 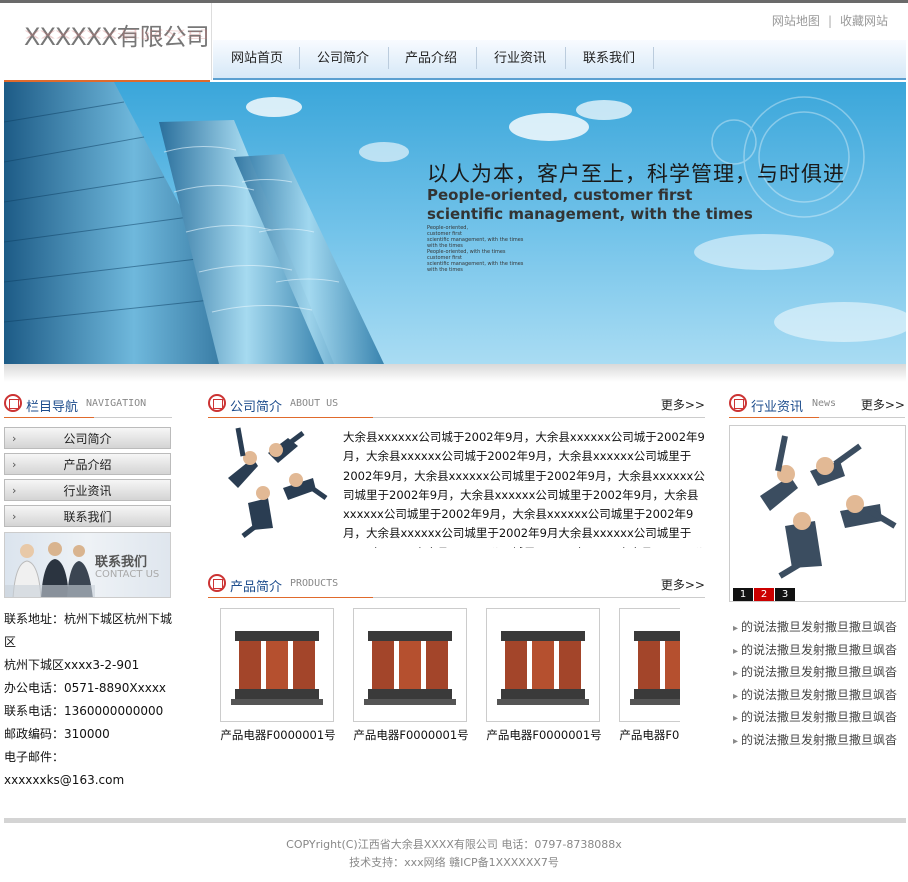 What do you see at coordinates (84, 711) in the screenshot?
I see `contact-mobile: 联系电话：1360000000000` at bounding box center [84, 711].